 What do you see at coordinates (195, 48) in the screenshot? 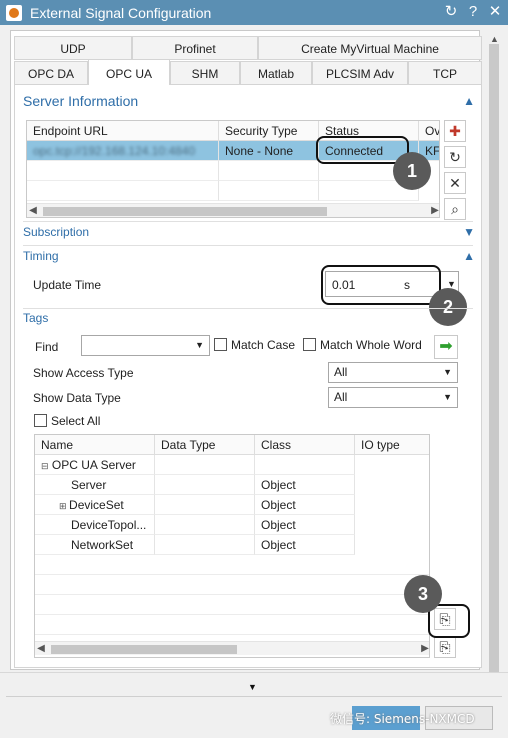
I see `tab-profinet: Profinet` at bounding box center [195, 48].